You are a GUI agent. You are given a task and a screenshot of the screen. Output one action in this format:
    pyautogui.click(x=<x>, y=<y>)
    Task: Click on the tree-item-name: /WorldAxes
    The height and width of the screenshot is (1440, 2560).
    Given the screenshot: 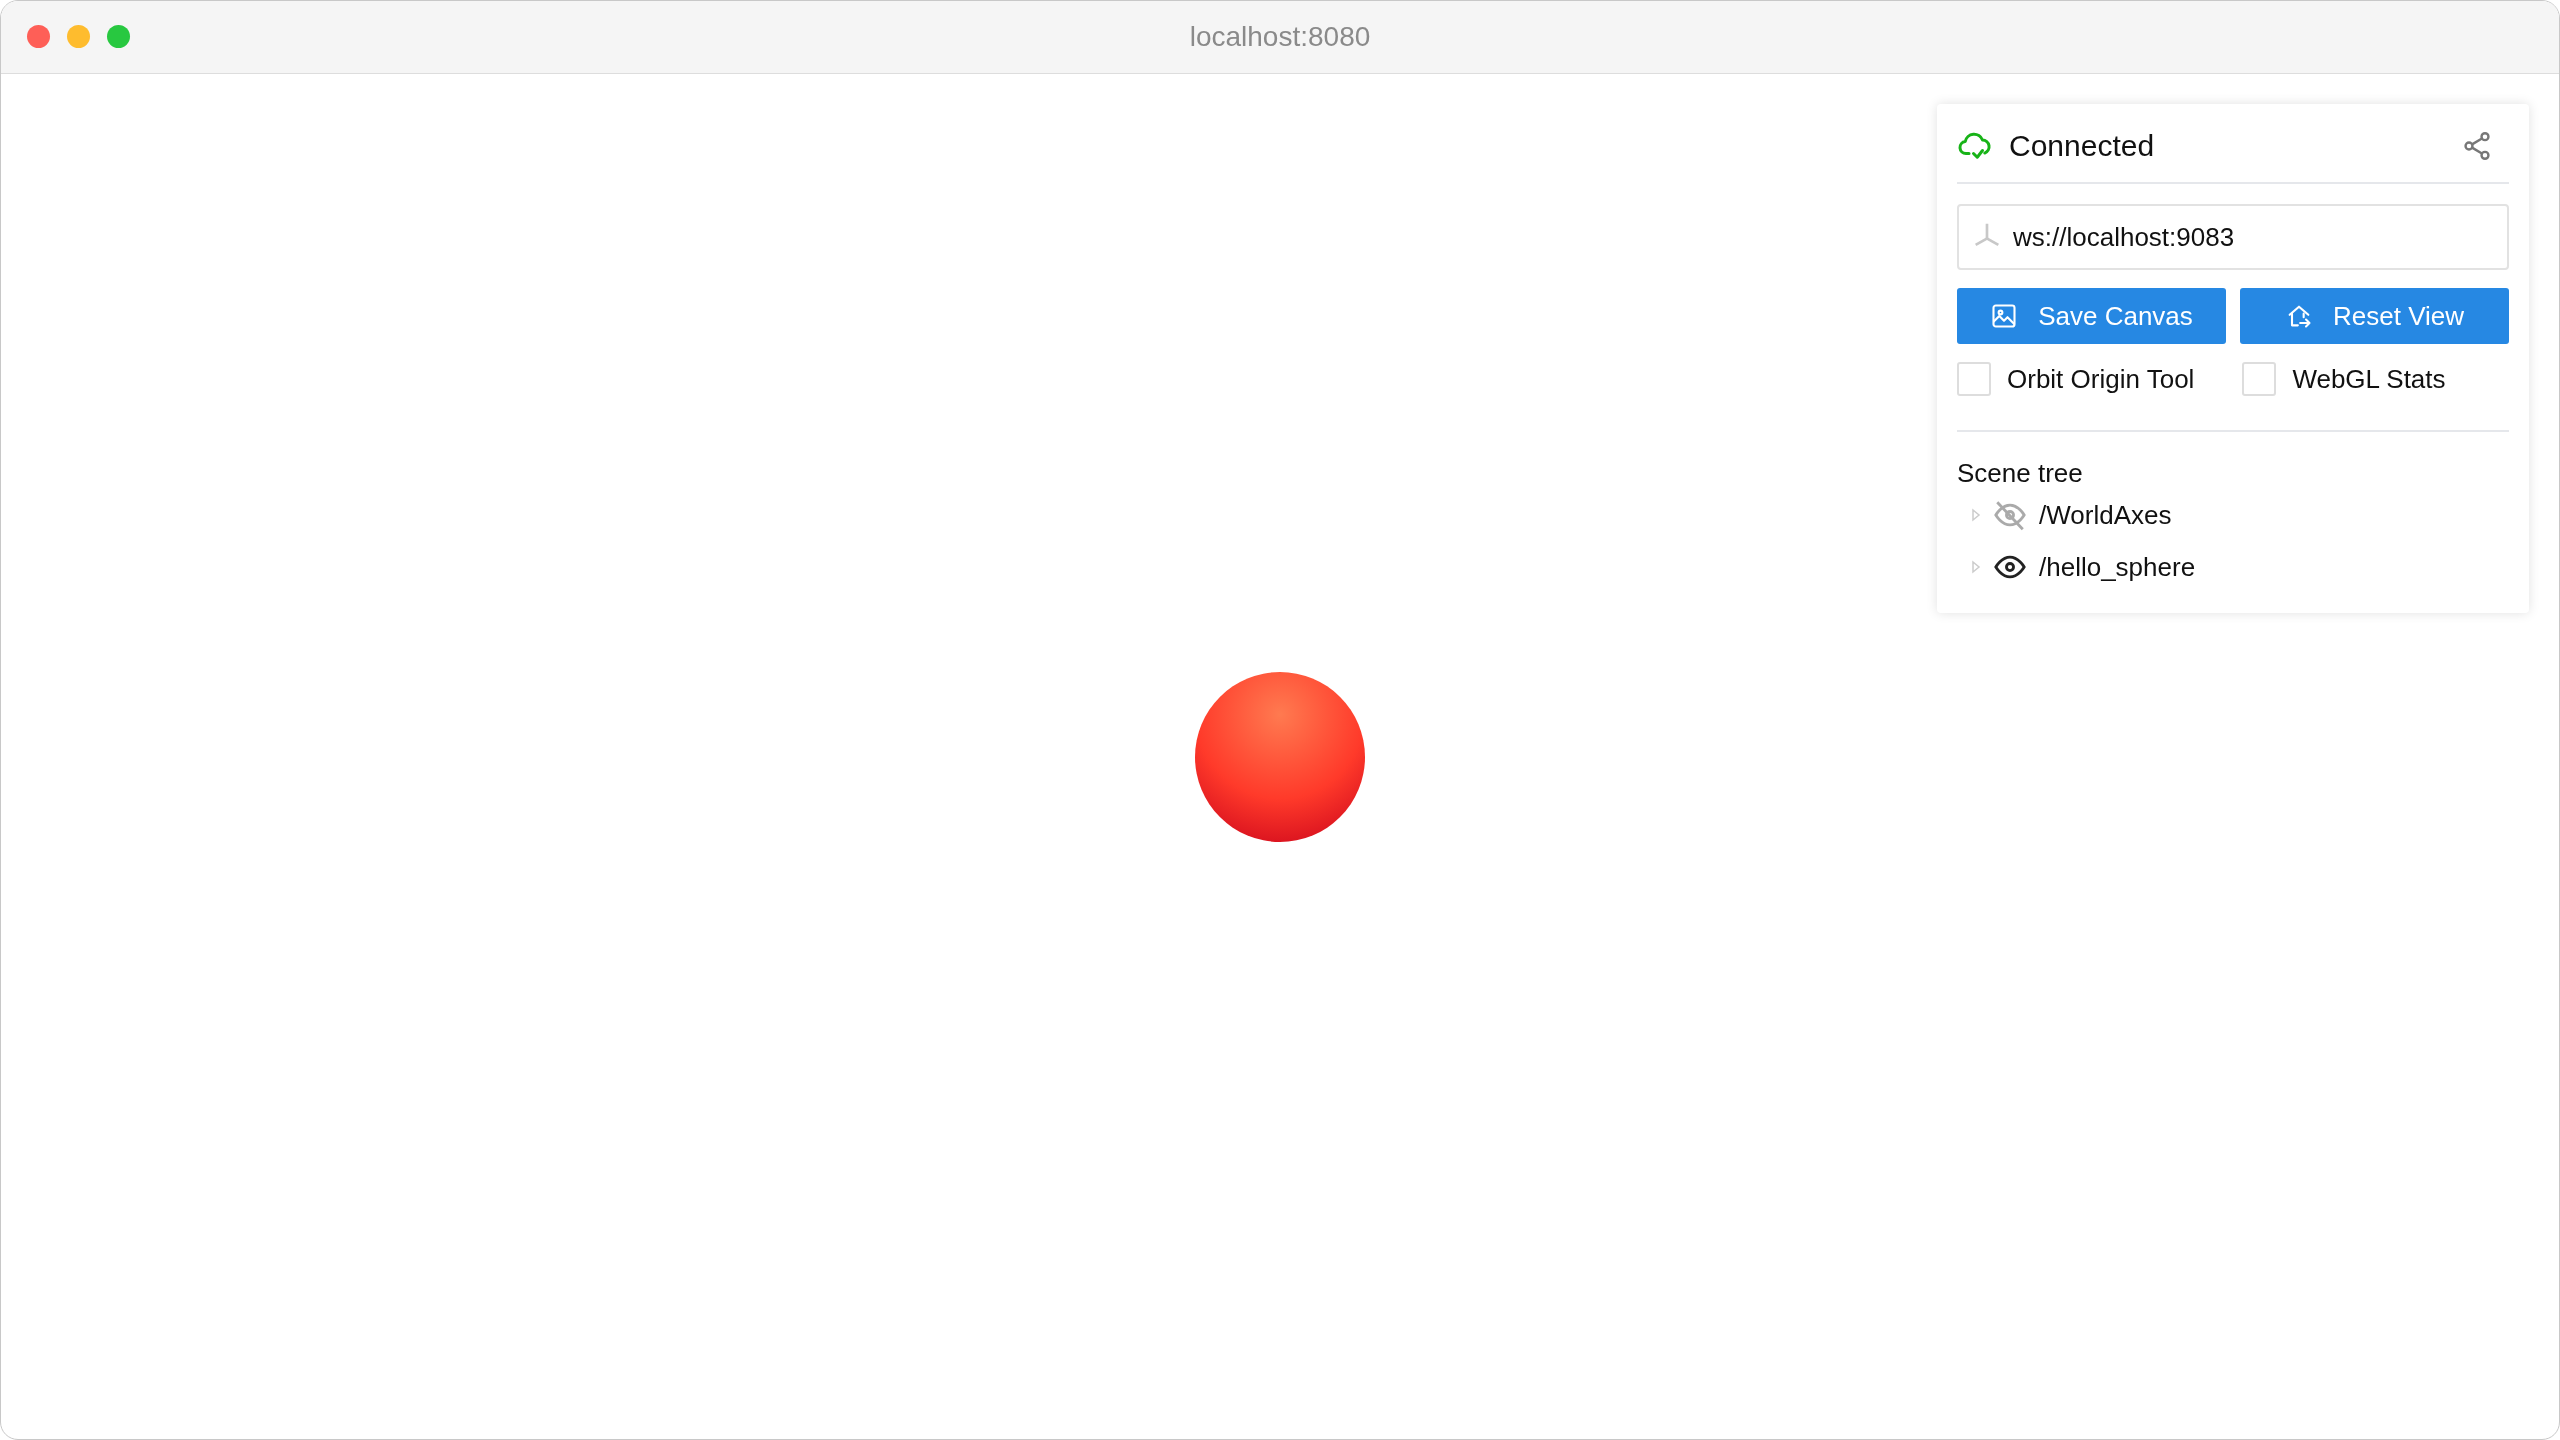 What is the action you would take?
    pyautogui.click(x=2105, y=515)
    